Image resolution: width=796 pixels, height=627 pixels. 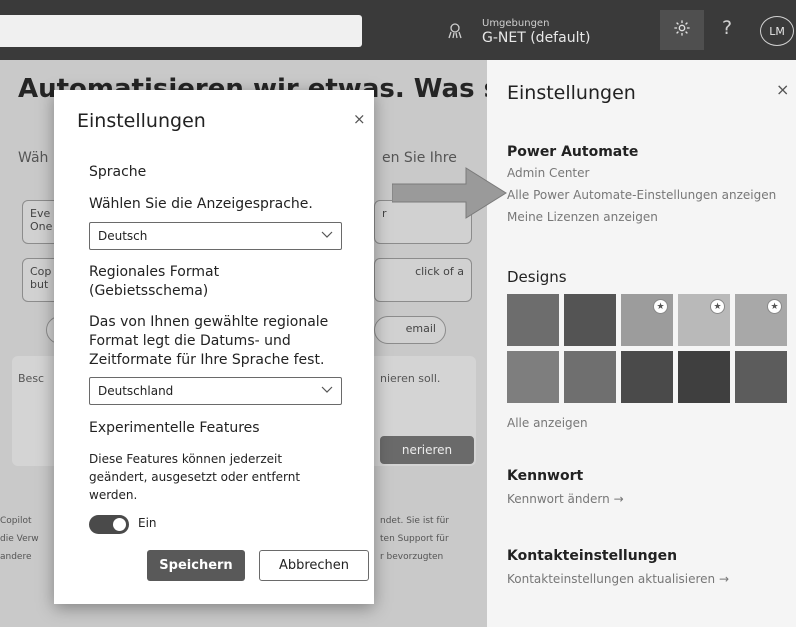 What do you see at coordinates (149, 291) in the screenshot?
I see `region-heading-line2: (Gebietsschema)` at bounding box center [149, 291].